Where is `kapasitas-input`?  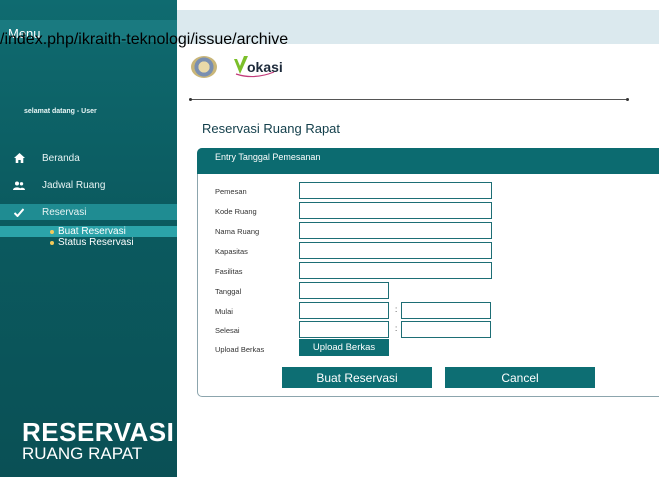
kapasitas-input is located at coordinates (395, 250).